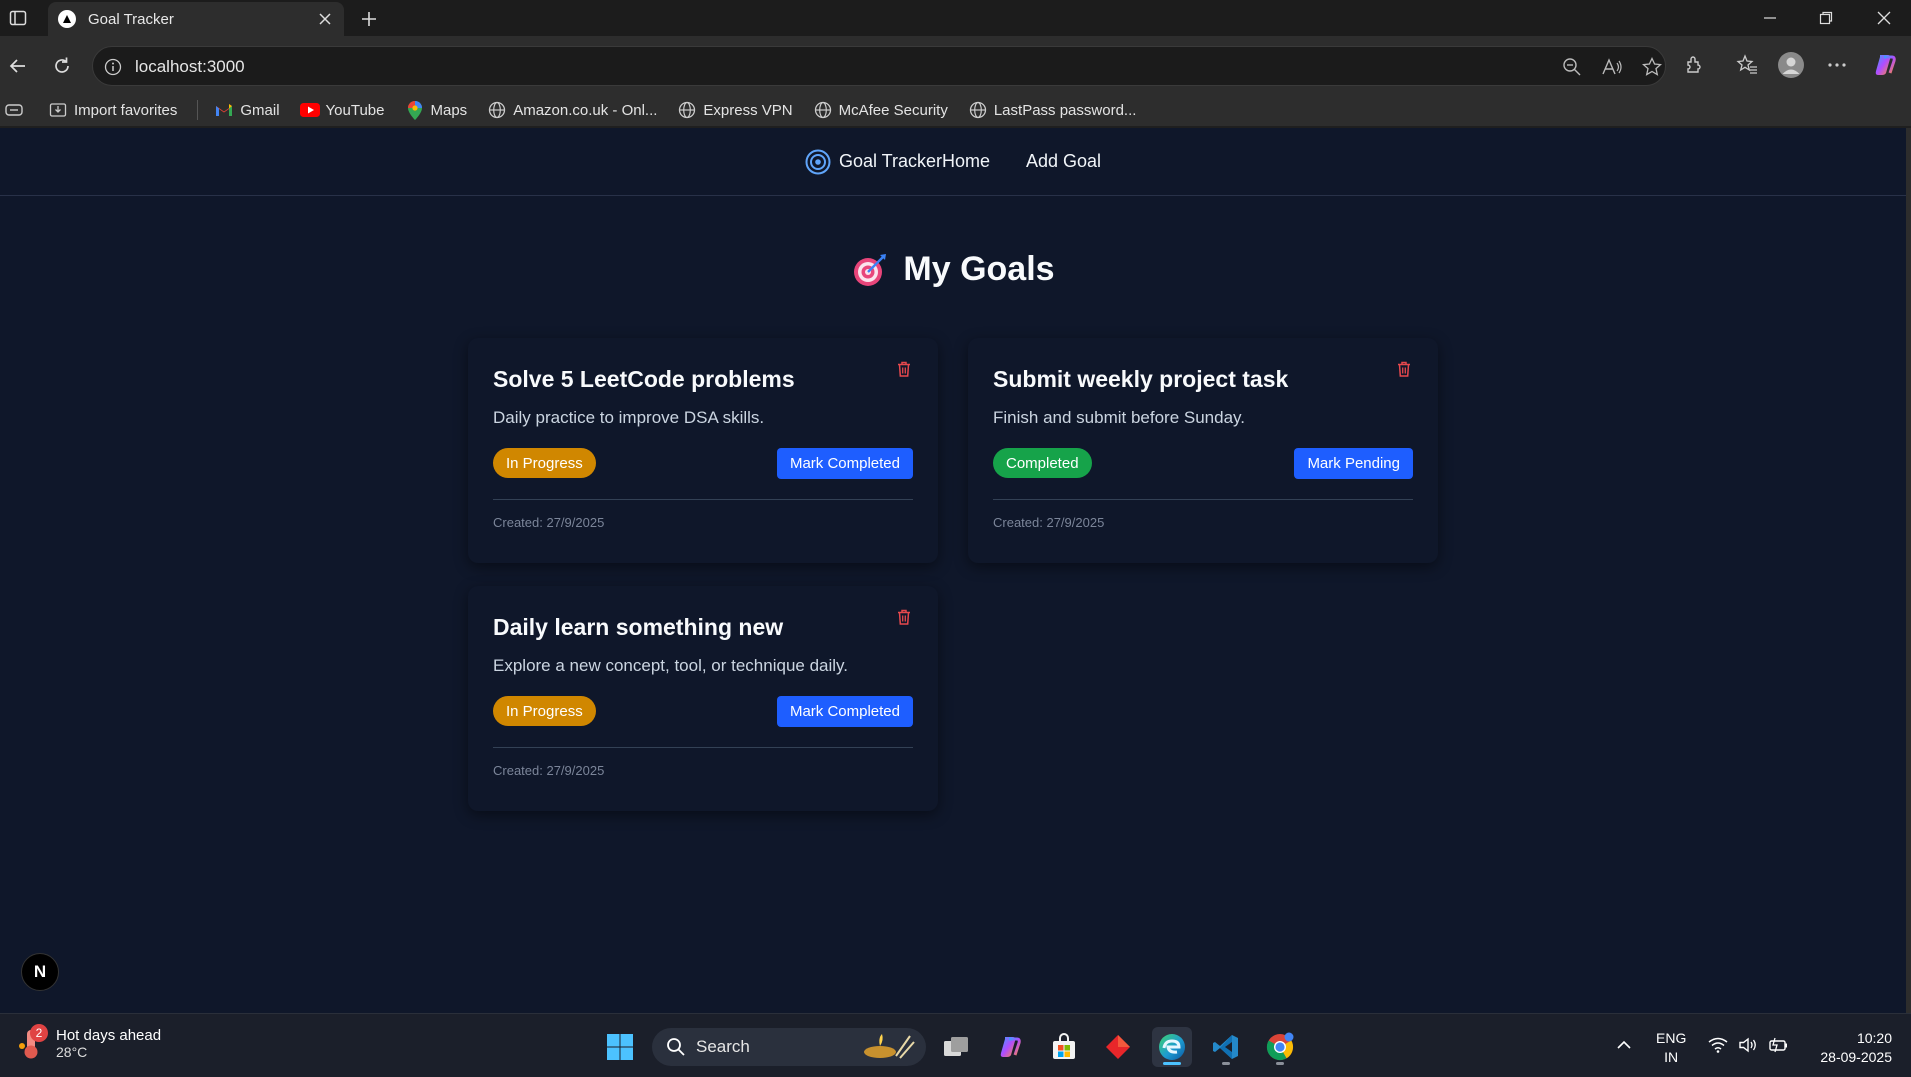 This screenshot has width=1911, height=1077. I want to click on bookmark-label: McAfee Security, so click(893, 110).